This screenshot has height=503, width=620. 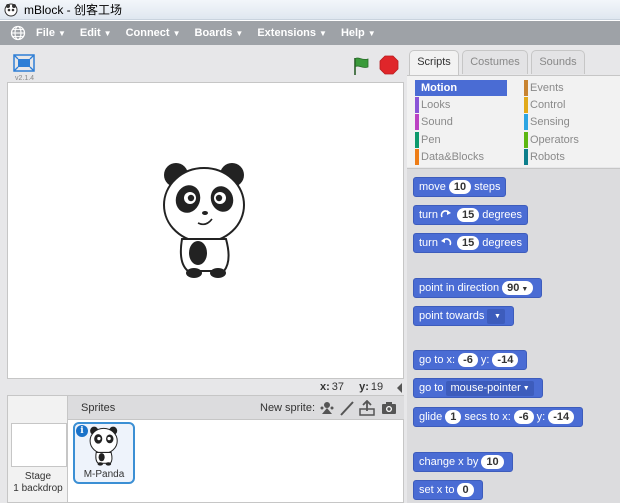 What do you see at coordinates (39, 445) in the screenshot?
I see `stage-thumbnail` at bounding box center [39, 445].